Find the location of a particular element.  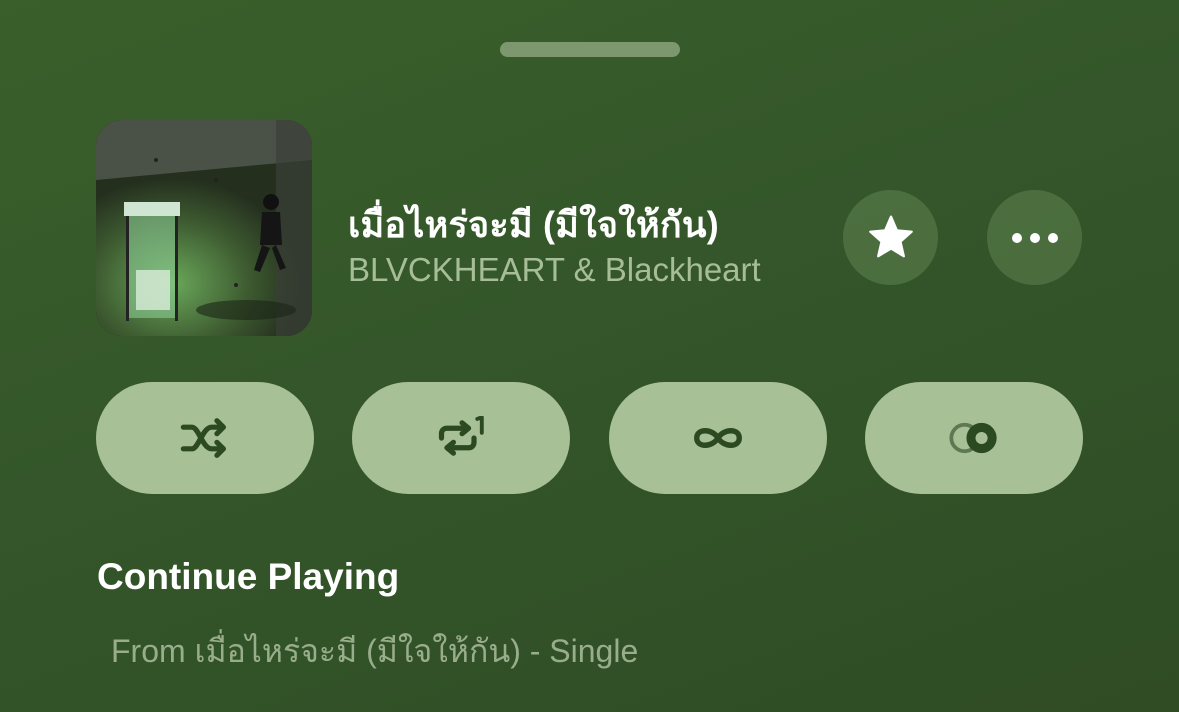

repeat-one-icon is located at coordinates (461, 436).